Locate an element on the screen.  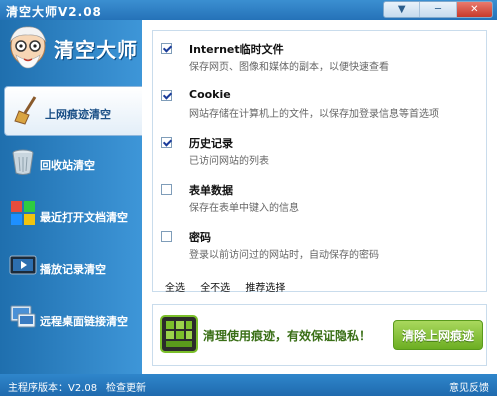
close-button: ✕ is located at coordinates (474, 9).